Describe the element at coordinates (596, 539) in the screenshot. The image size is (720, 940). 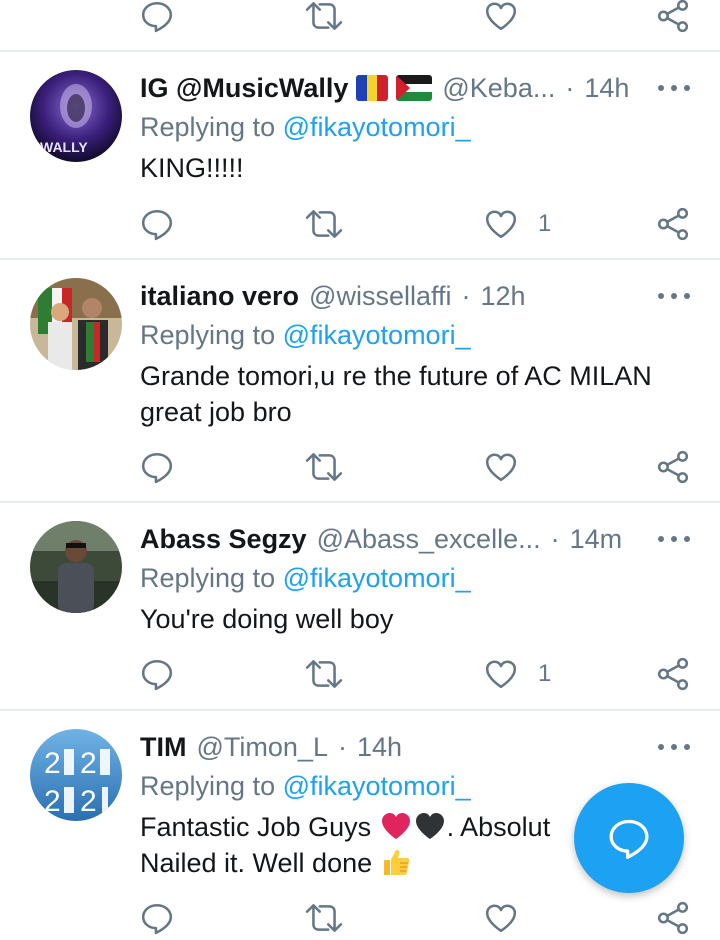
I see `timestamp: 14m` at that location.